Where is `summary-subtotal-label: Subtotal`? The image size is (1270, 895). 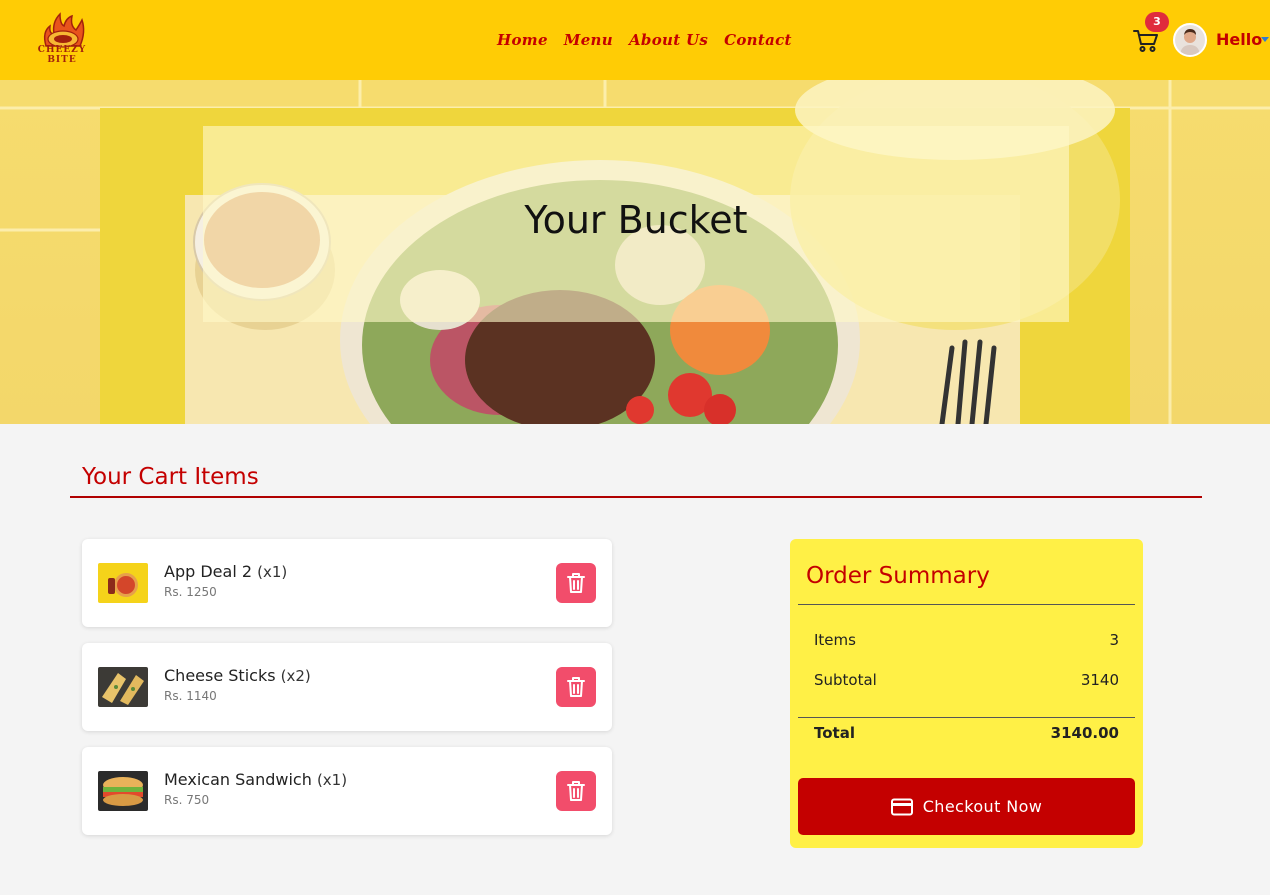 summary-subtotal-label: Subtotal is located at coordinates (845, 680).